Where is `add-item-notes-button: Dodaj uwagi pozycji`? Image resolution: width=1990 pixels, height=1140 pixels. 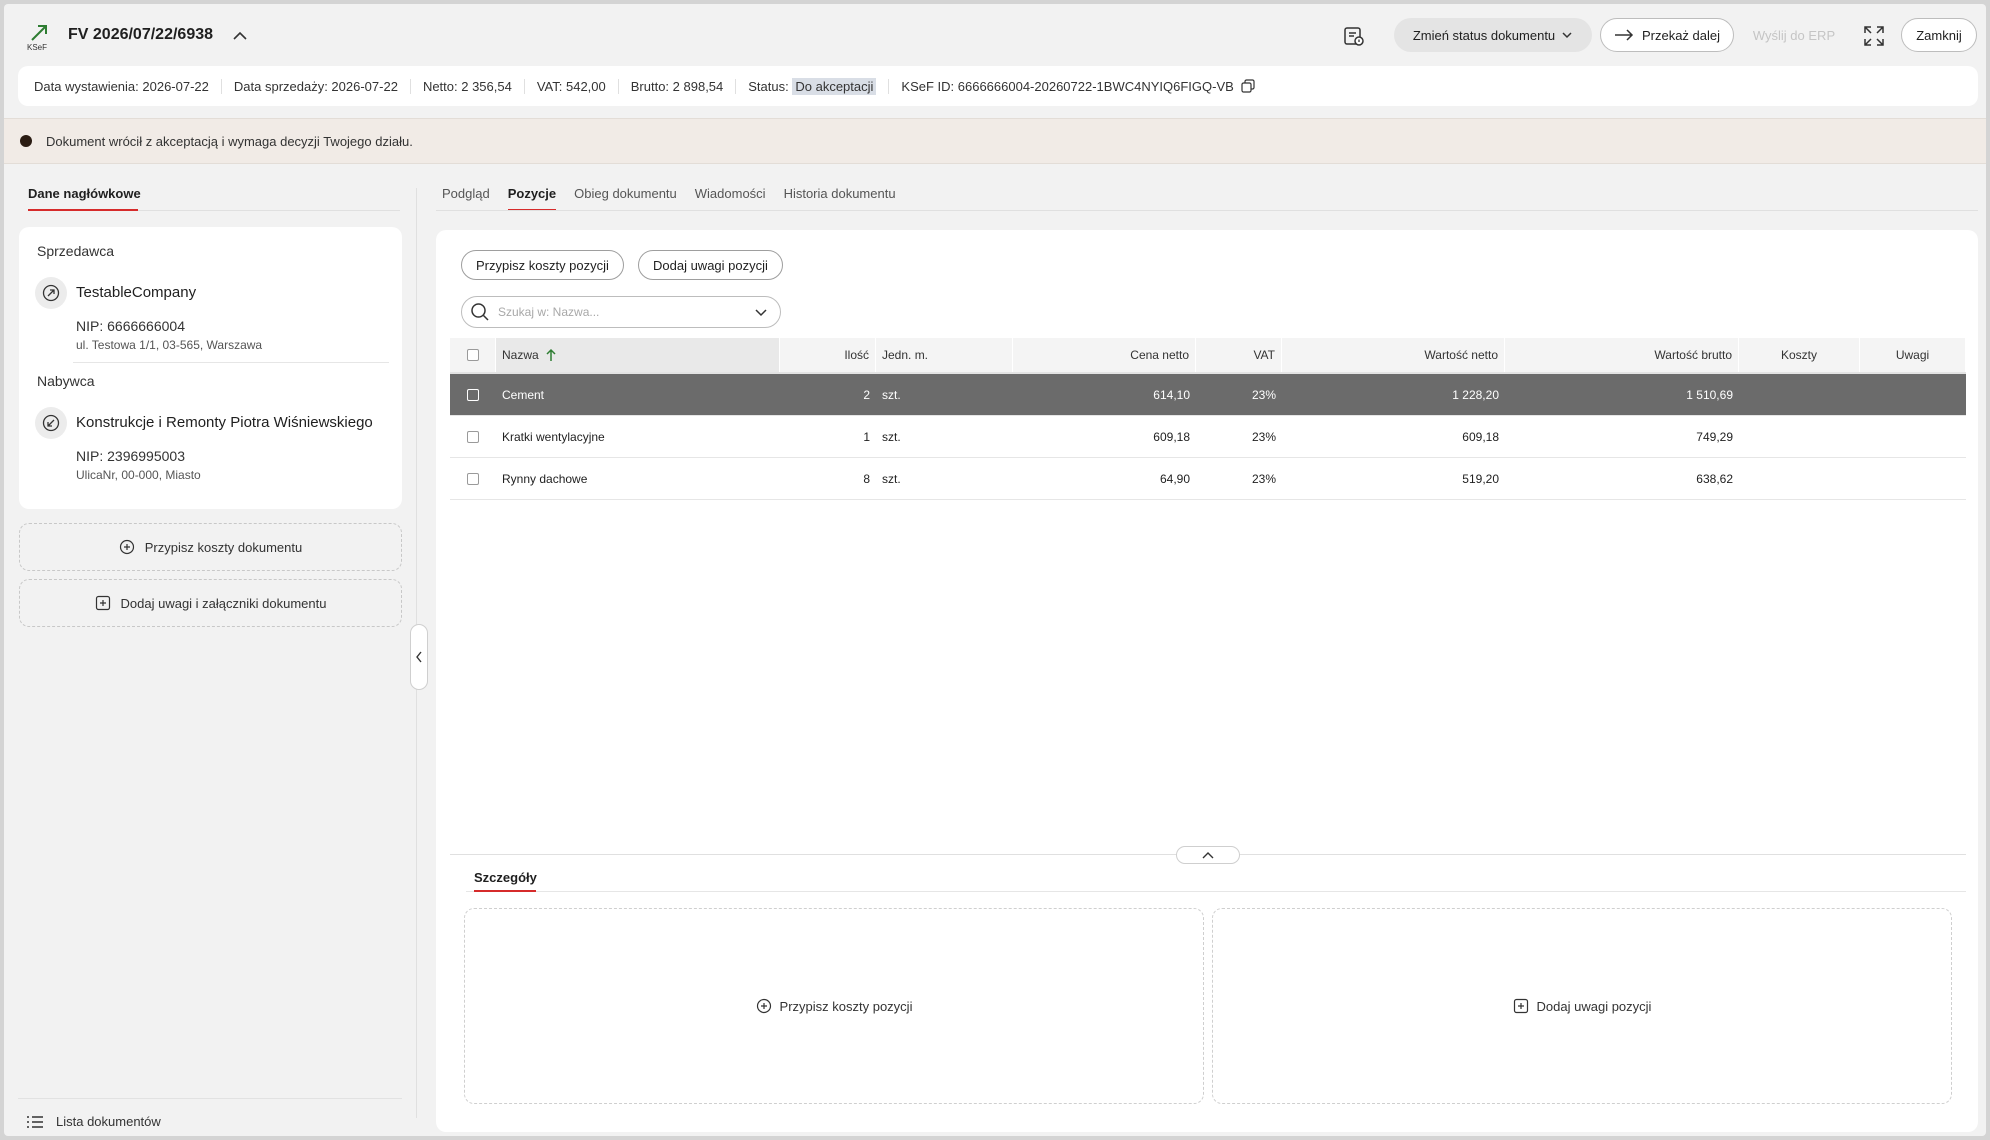 add-item-notes-button: Dodaj uwagi pozycji is located at coordinates (710, 265).